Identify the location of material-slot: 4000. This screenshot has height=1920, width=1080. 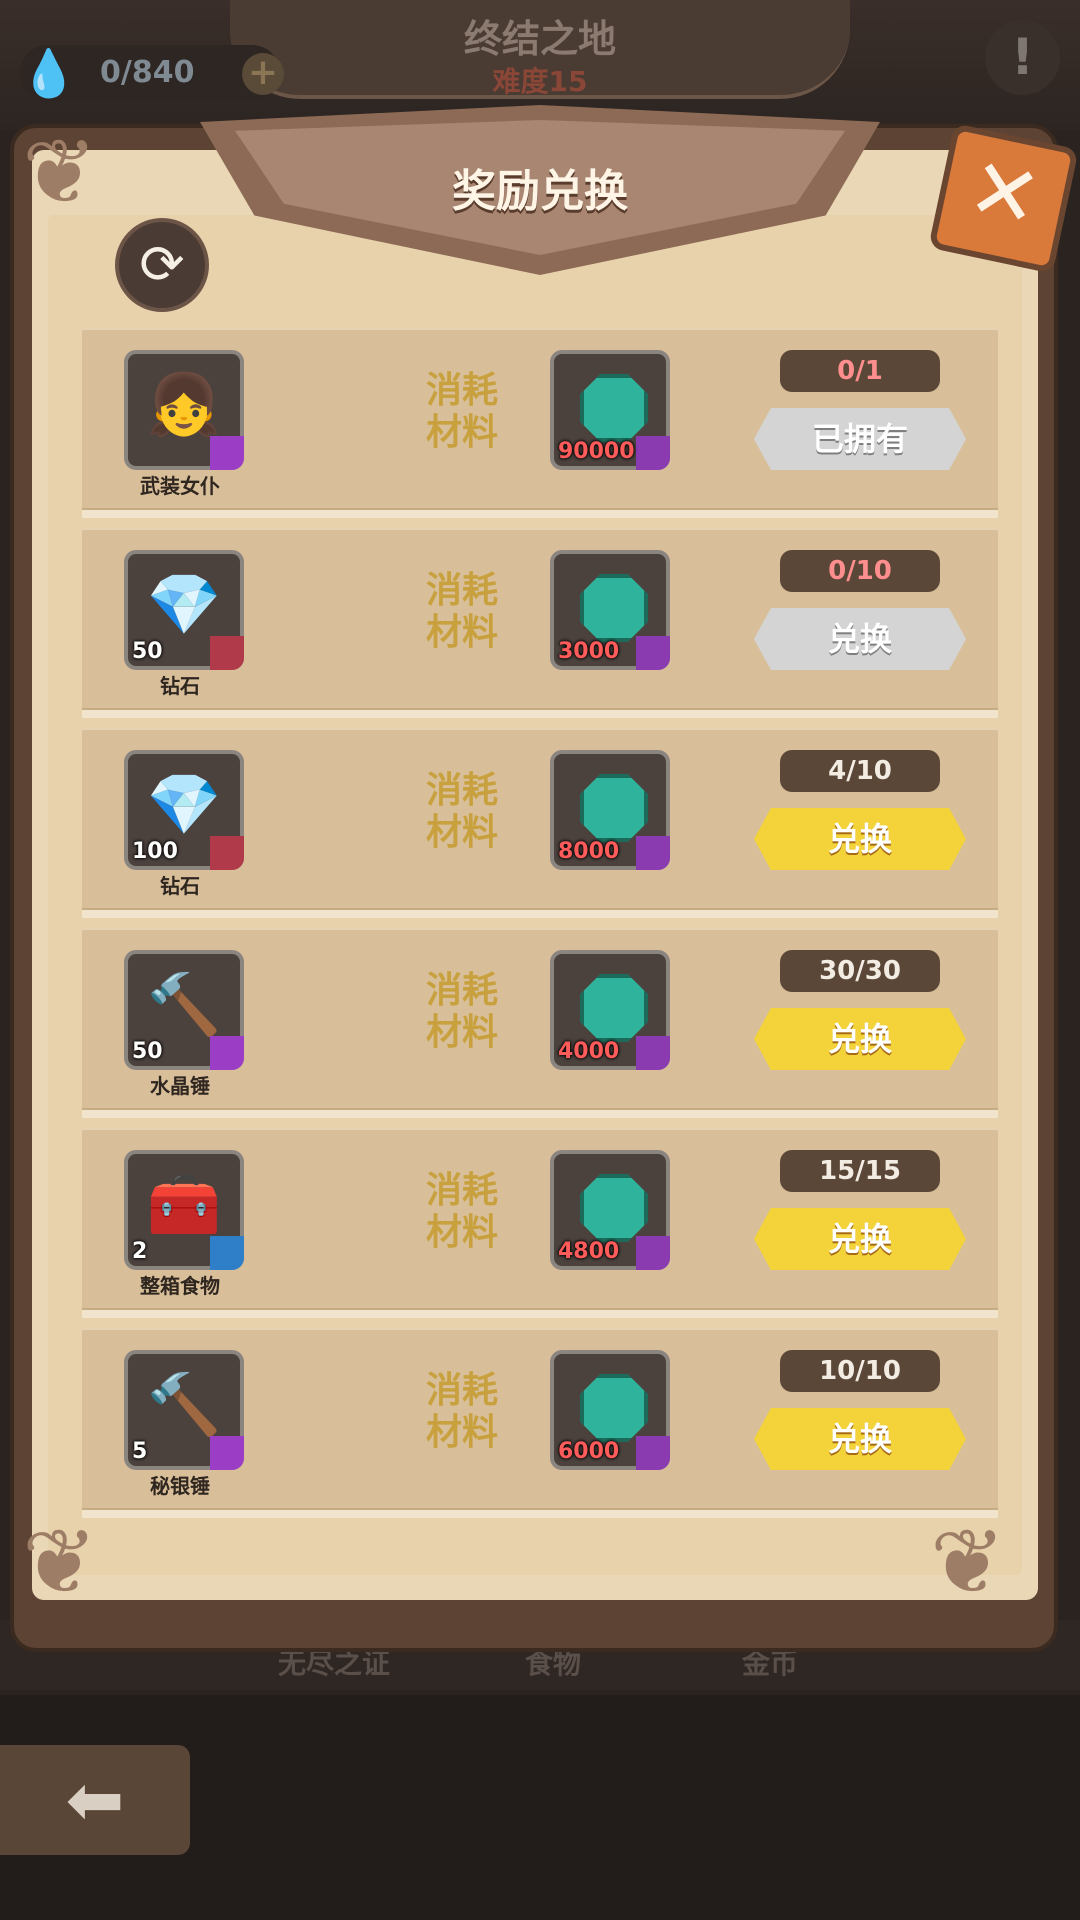
(610, 1010).